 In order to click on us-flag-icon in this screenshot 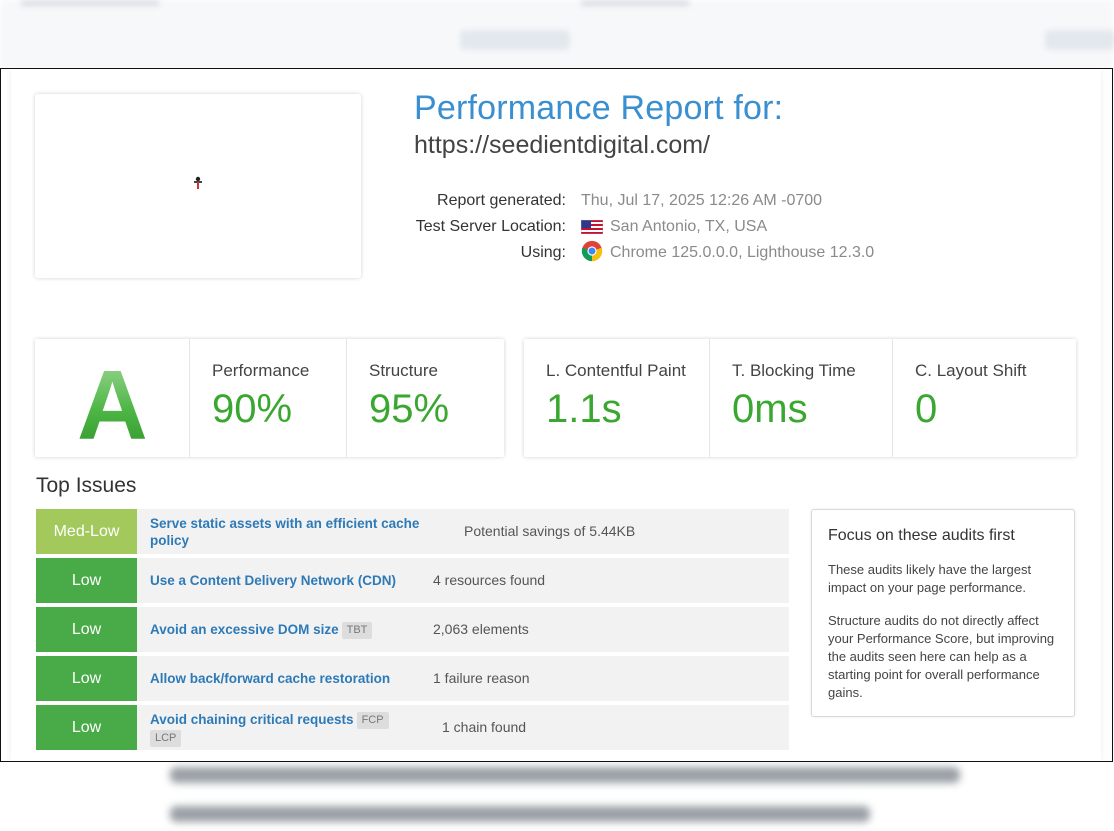, I will do `click(592, 227)`.